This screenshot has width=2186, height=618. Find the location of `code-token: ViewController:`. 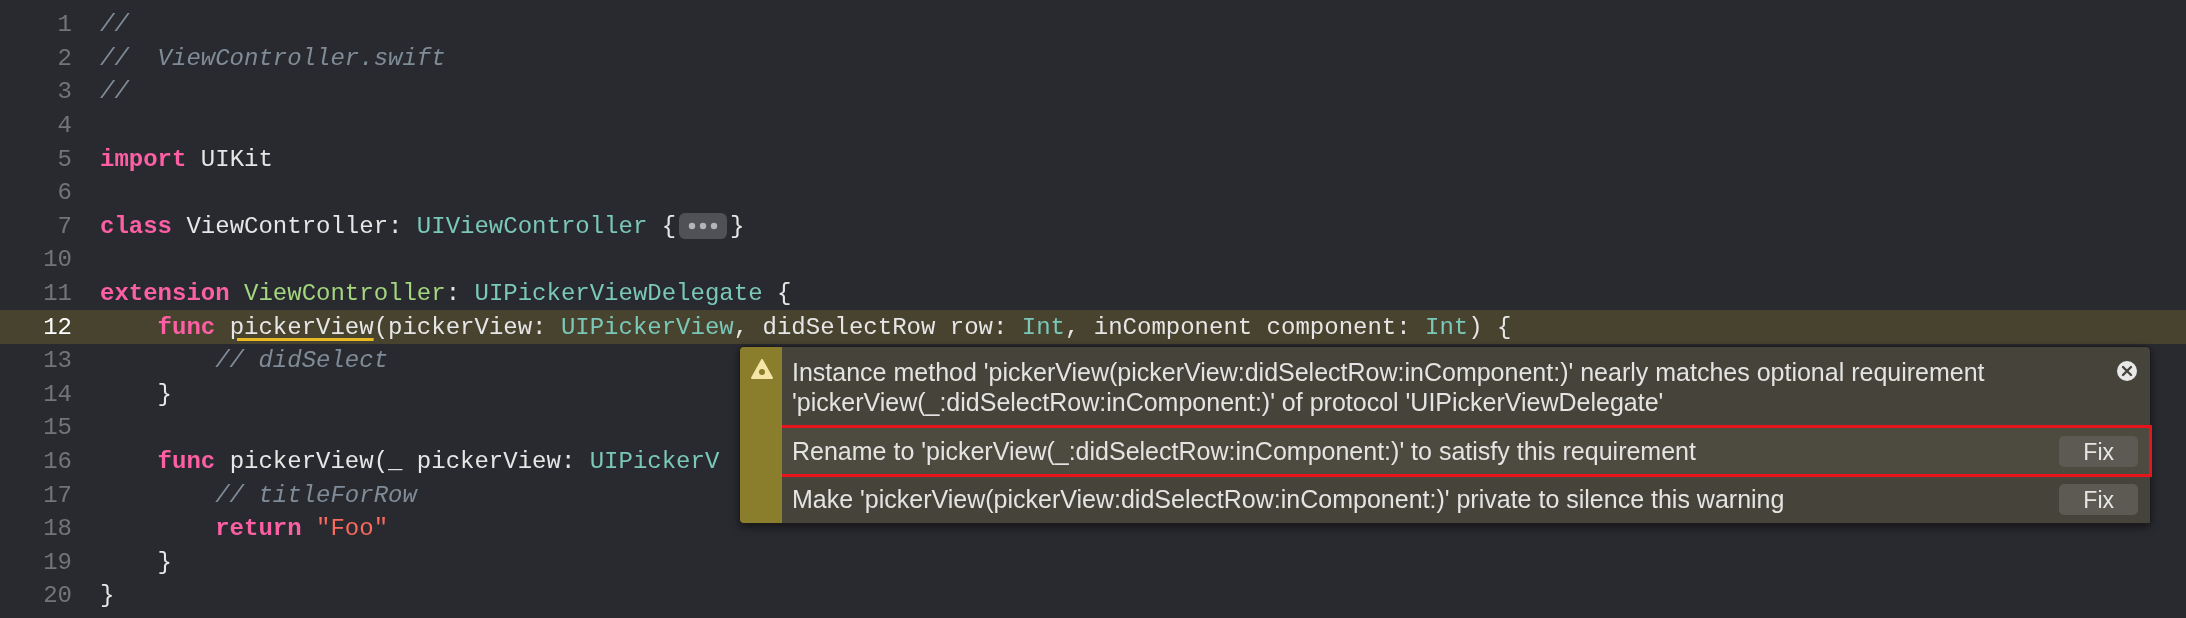

code-token: ViewController: is located at coordinates (295, 226).